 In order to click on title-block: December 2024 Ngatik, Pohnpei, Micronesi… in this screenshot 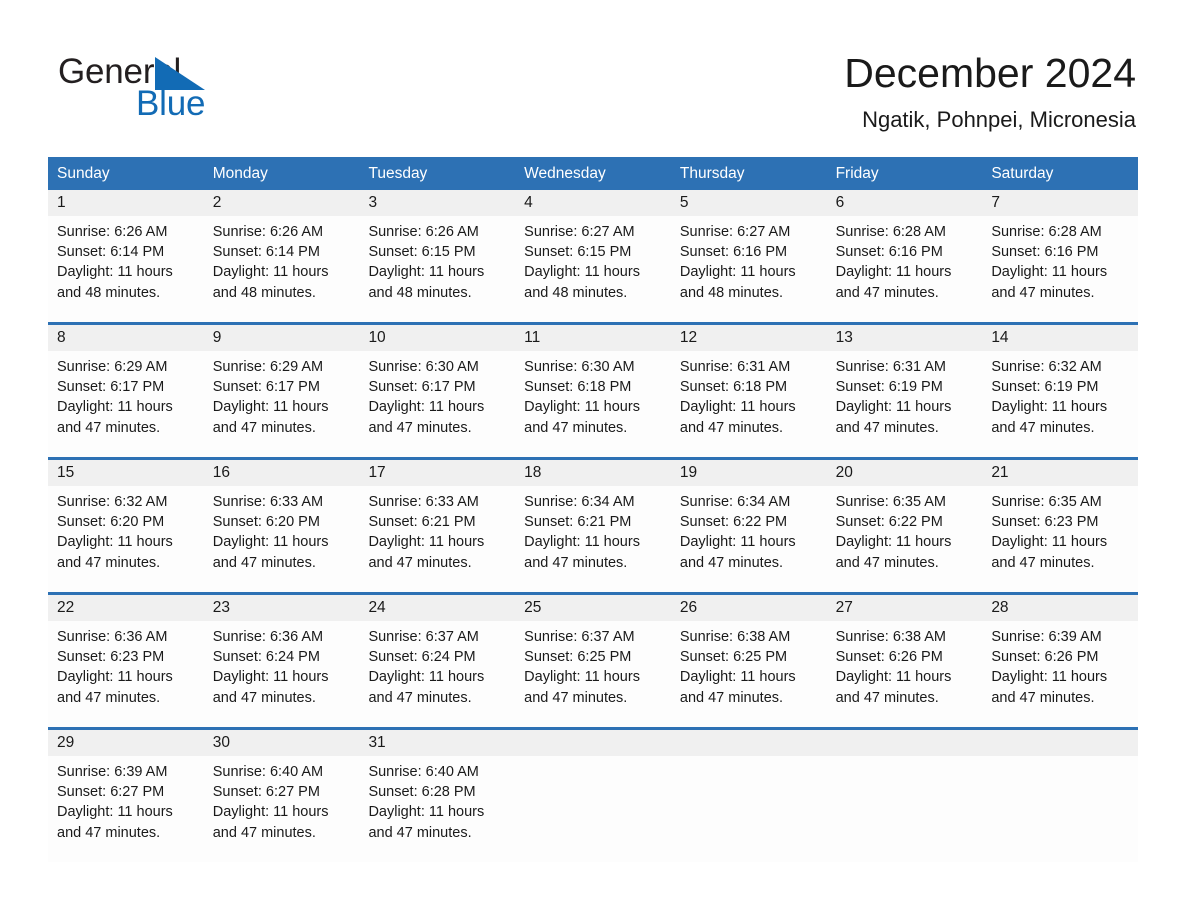, I will do `click(990, 91)`.